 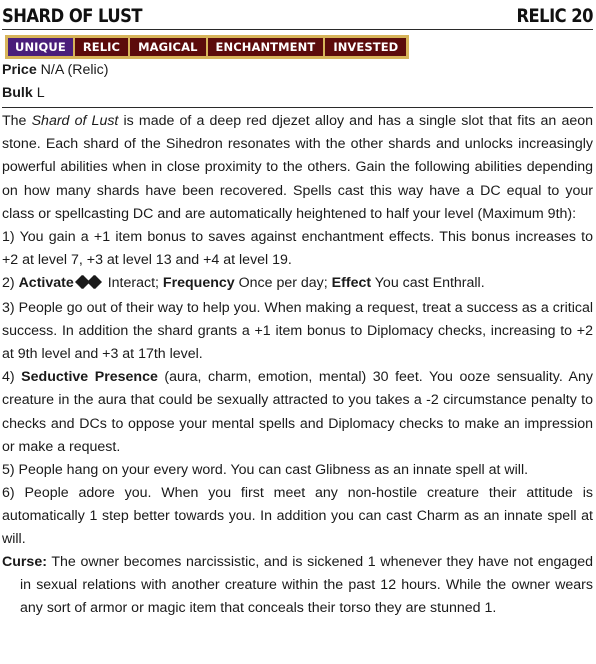 What do you see at coordinates (72, 16) in the screenshot?
I see `item-title: SHARD OF LUST` at bounding box center [72, 16].